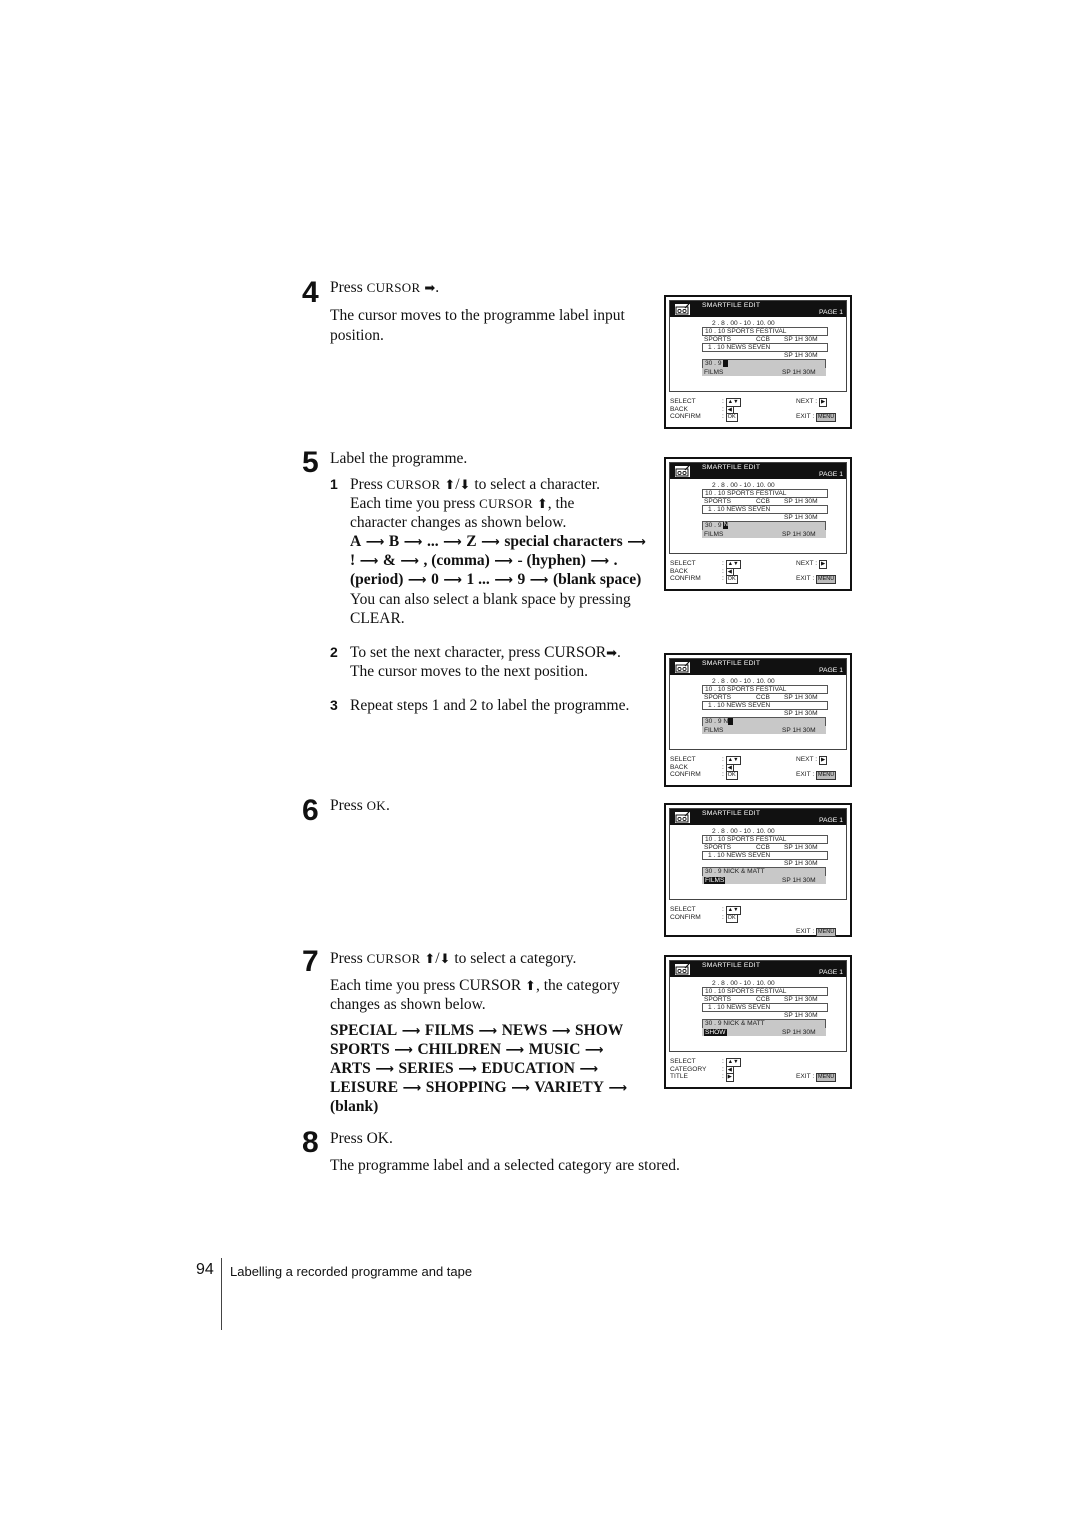 The image size is (1080, 1528). I want to click on category-item: SERIES, so click(426, 1068).